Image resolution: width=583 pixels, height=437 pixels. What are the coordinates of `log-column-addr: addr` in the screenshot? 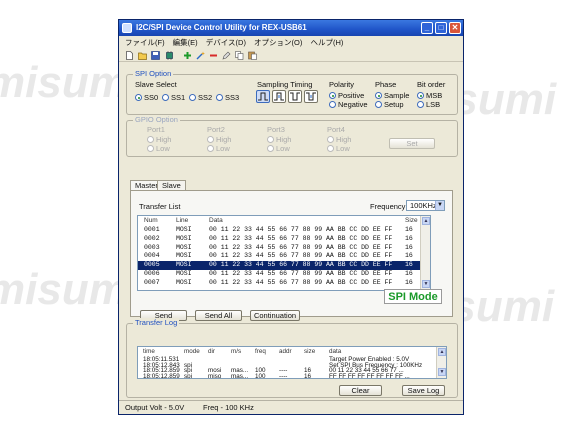 It's located at (285, 352).